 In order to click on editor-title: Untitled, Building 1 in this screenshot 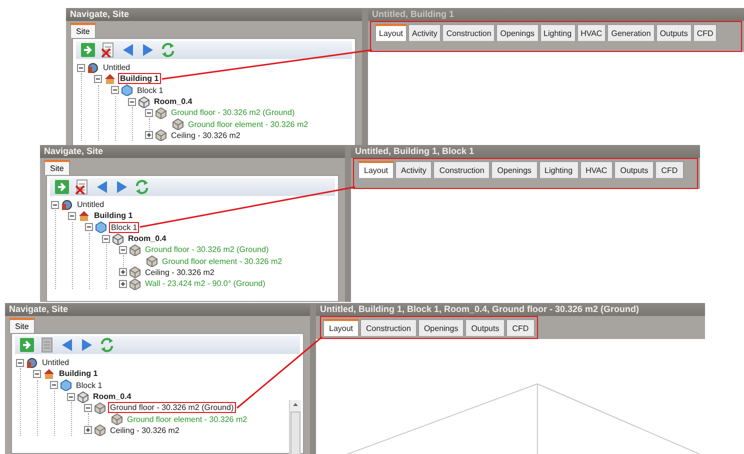, I will do `click(556, 14)`.